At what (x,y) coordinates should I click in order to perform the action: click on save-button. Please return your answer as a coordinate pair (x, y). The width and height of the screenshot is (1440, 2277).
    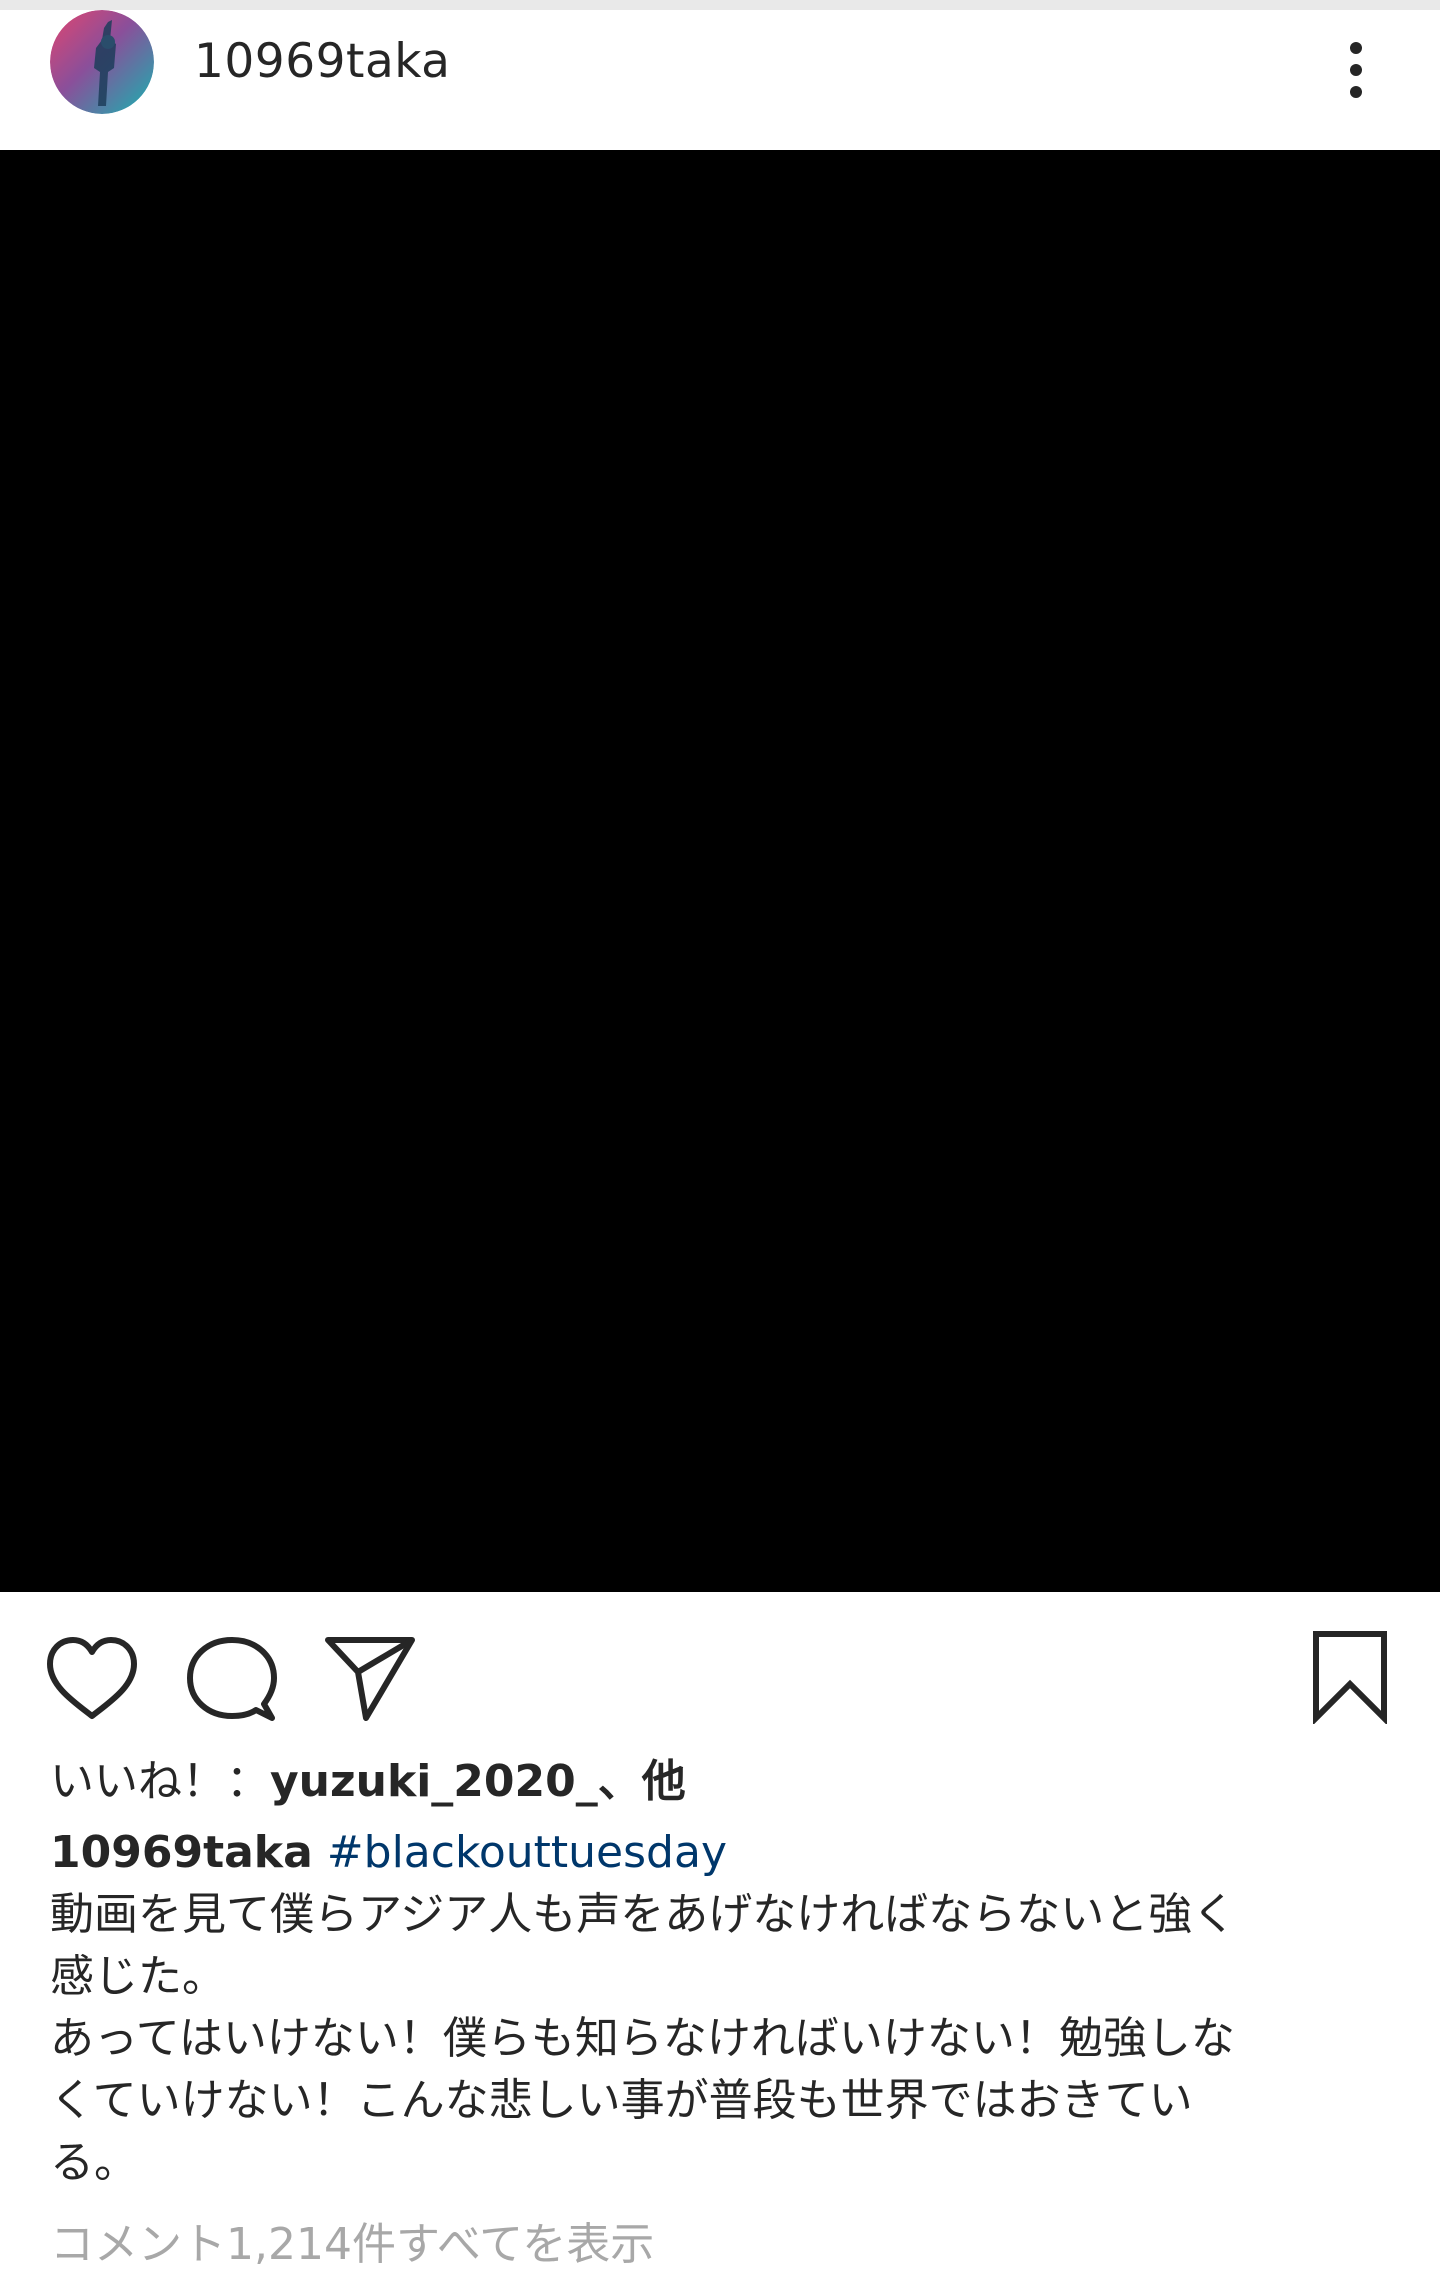
    Looking at the image, I should click on (1350, 1677).